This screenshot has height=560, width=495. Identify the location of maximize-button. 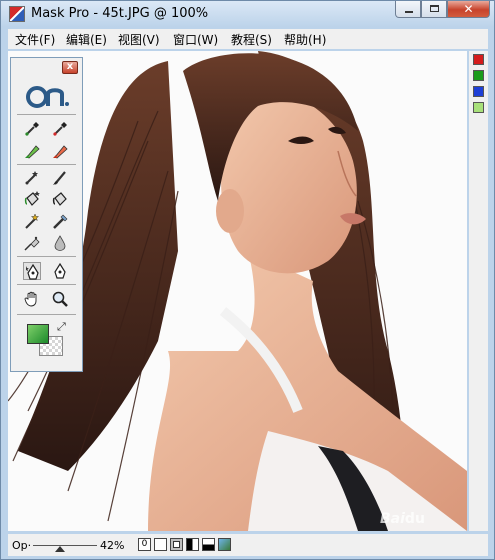
(434, 9).